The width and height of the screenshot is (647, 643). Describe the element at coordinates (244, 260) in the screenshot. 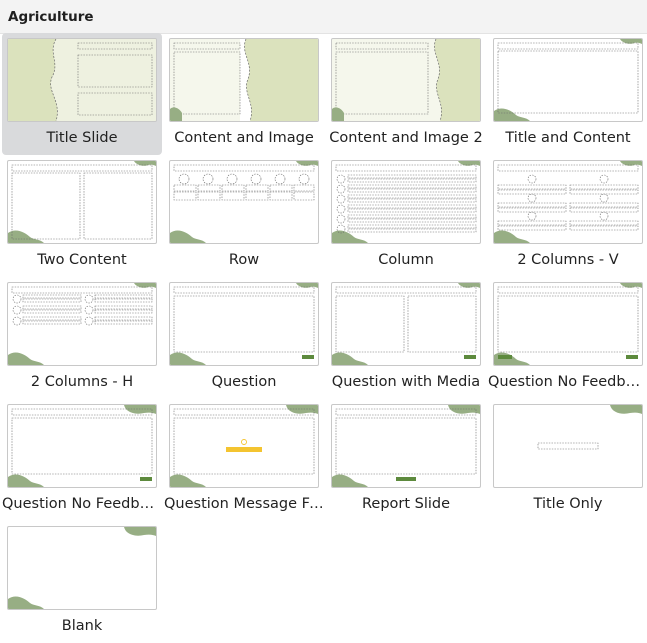

I see `layout-label: Row` at that location.